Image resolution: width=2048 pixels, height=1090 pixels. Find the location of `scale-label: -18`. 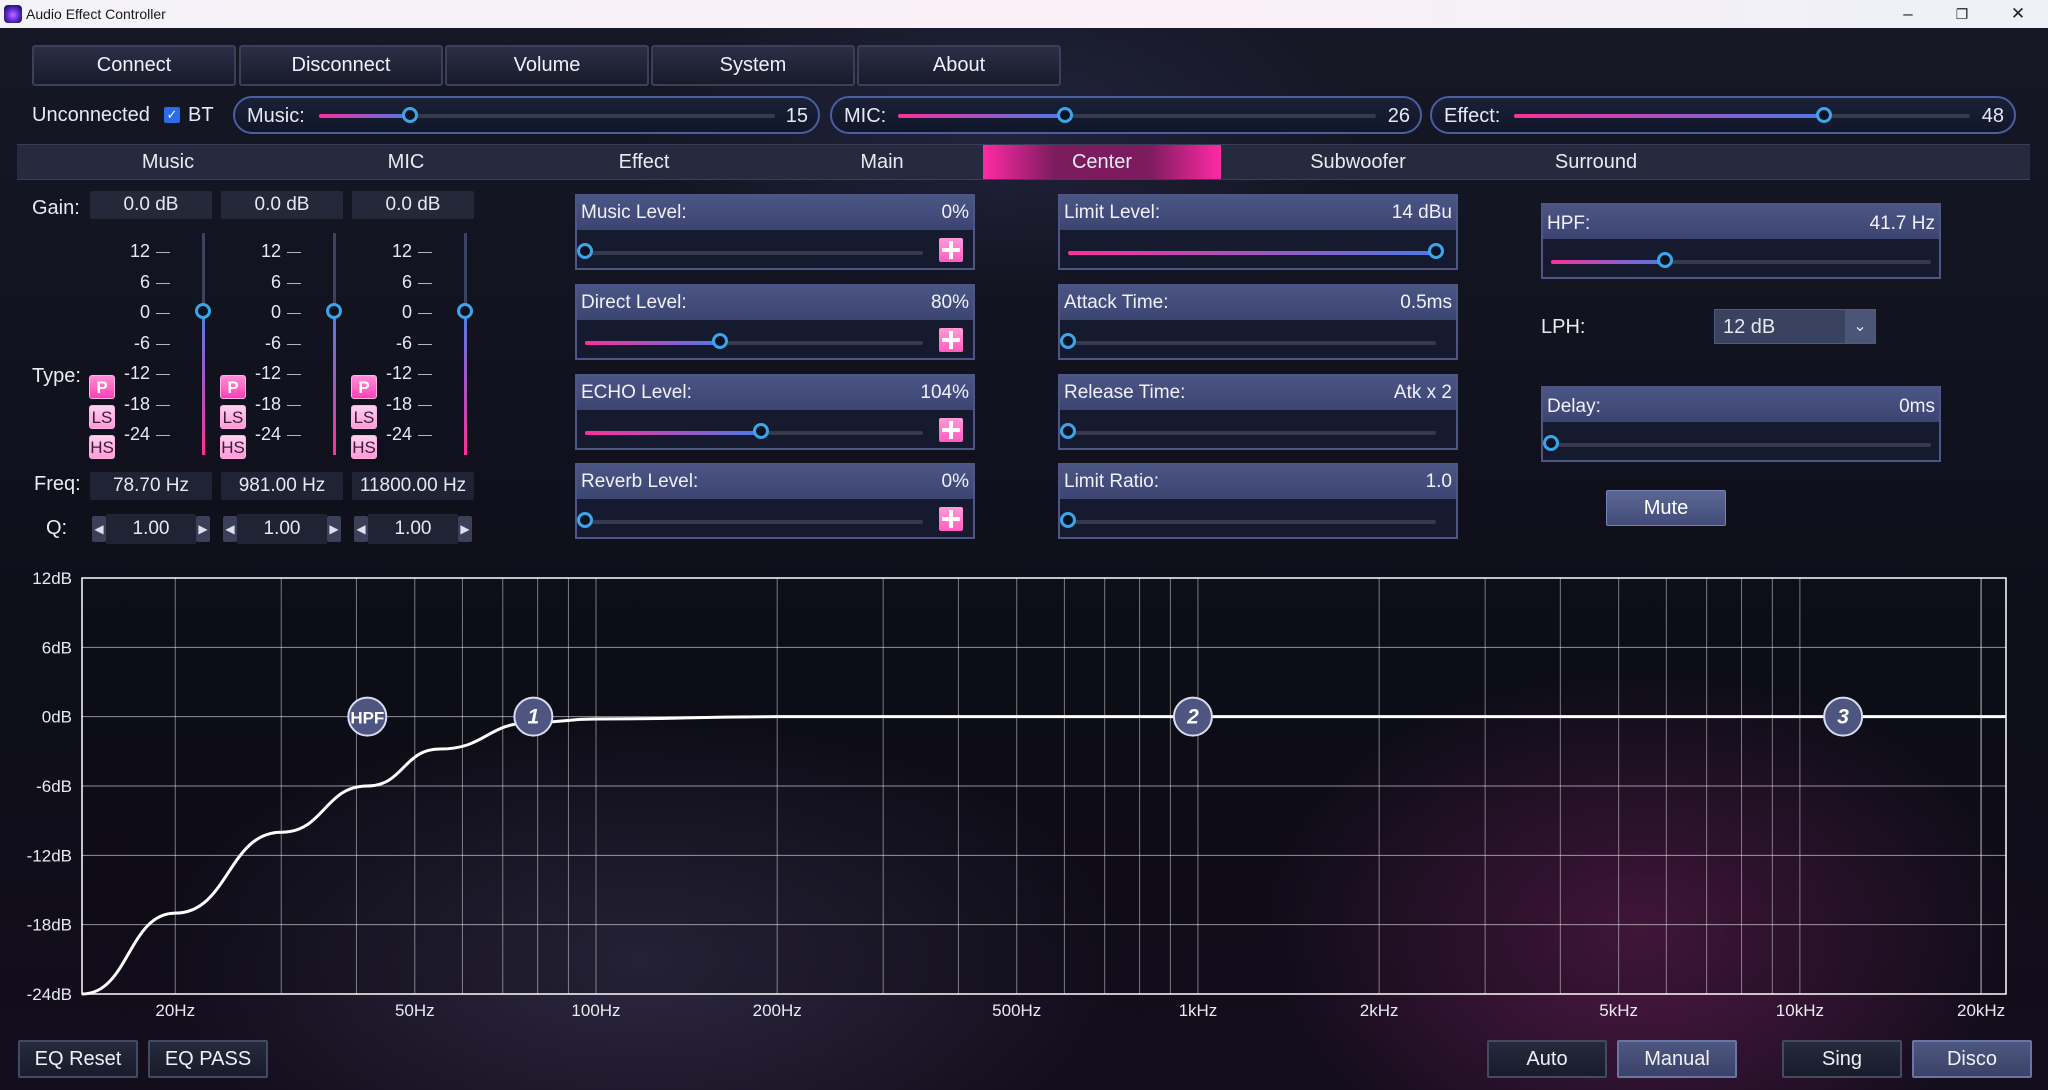

scale-label: -18 is located at coordinates (267, 404).